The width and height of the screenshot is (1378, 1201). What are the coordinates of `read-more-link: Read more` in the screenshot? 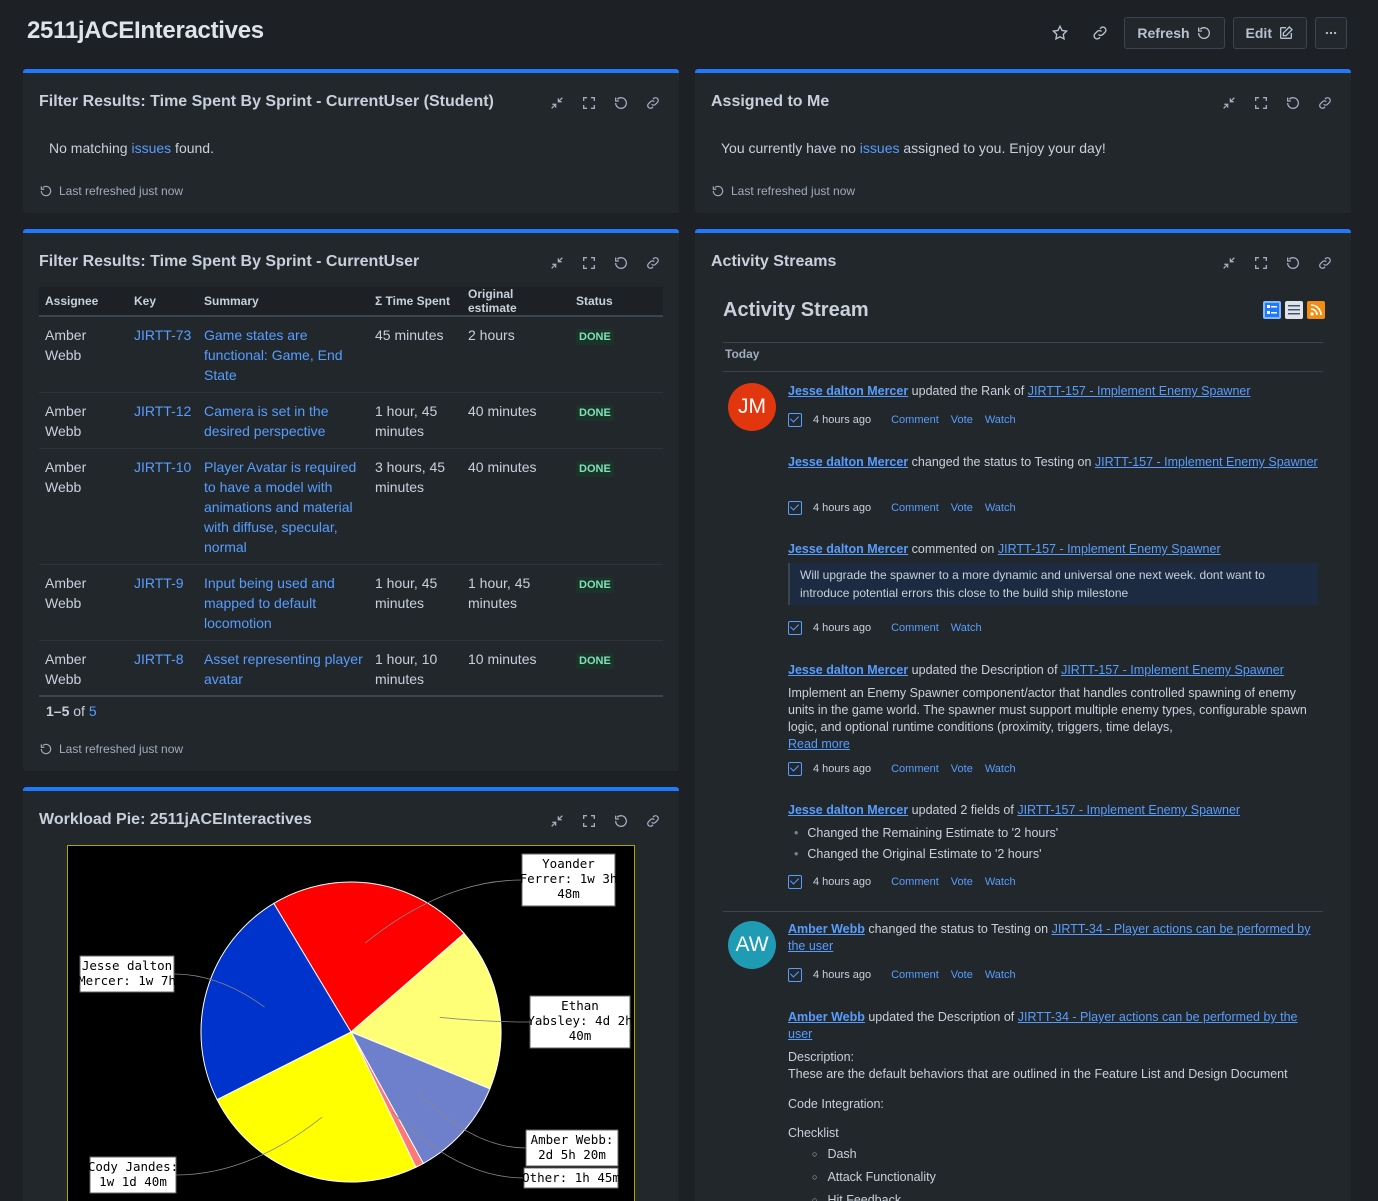 It's located at (819, 744).